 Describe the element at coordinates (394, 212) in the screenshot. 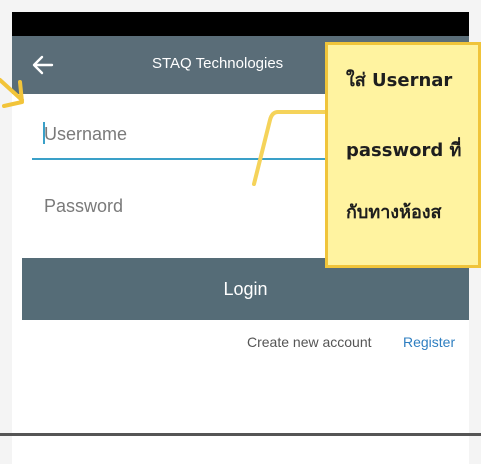

I see `callout-line: กับทางห้องส` at that location.